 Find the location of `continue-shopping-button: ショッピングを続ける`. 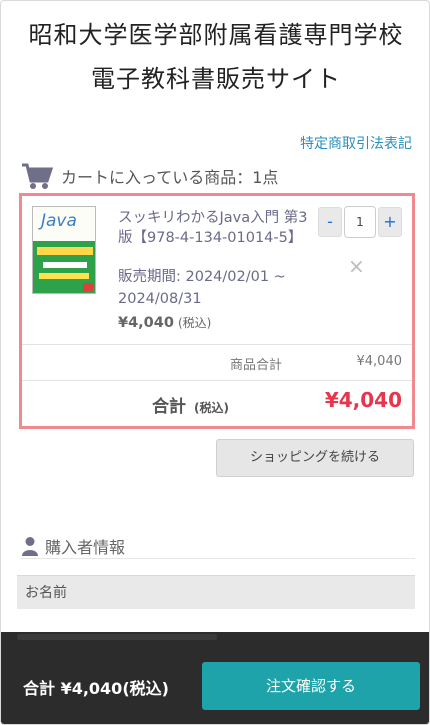

continue-shopping-button: ショッピングを続ける is located at coordinates (315, 458).